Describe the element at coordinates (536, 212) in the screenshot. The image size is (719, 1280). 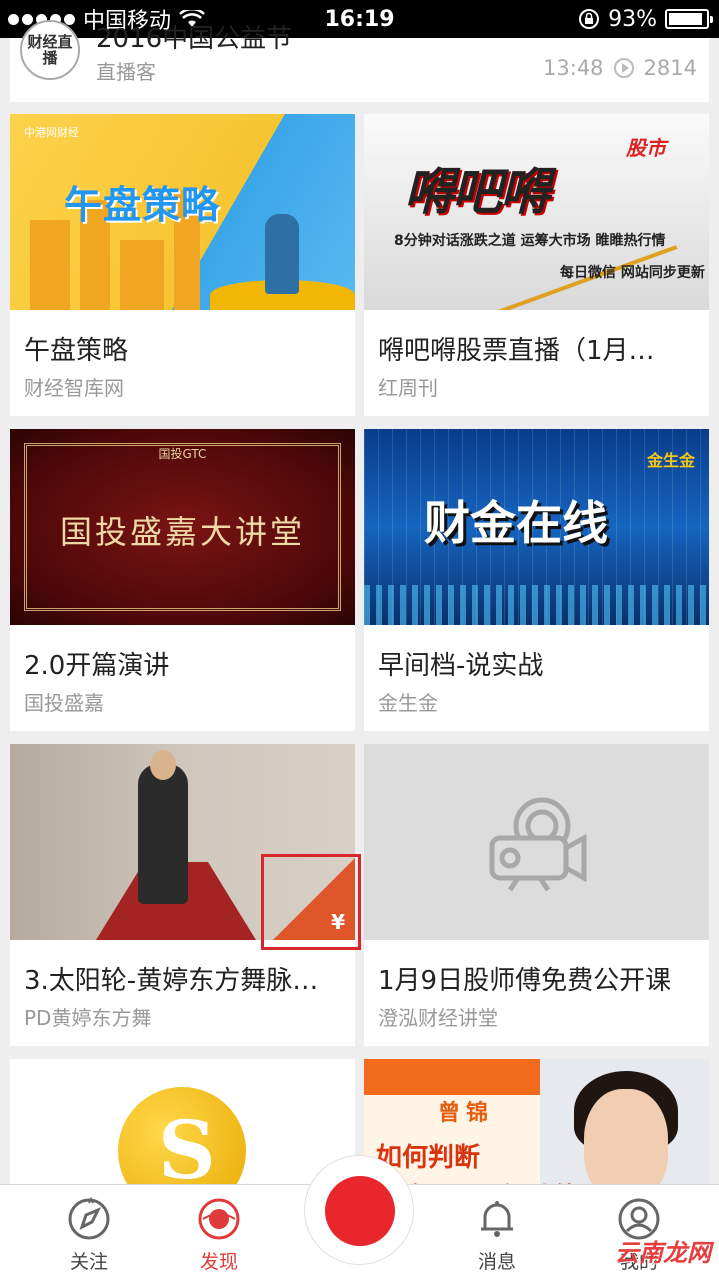
I see `video-thumbnail: 股市 嘚吧嘚 8分钟对话涨跌之道 运筹大市场 睢睢热行情 每日微信 网站同步更新` at that location.